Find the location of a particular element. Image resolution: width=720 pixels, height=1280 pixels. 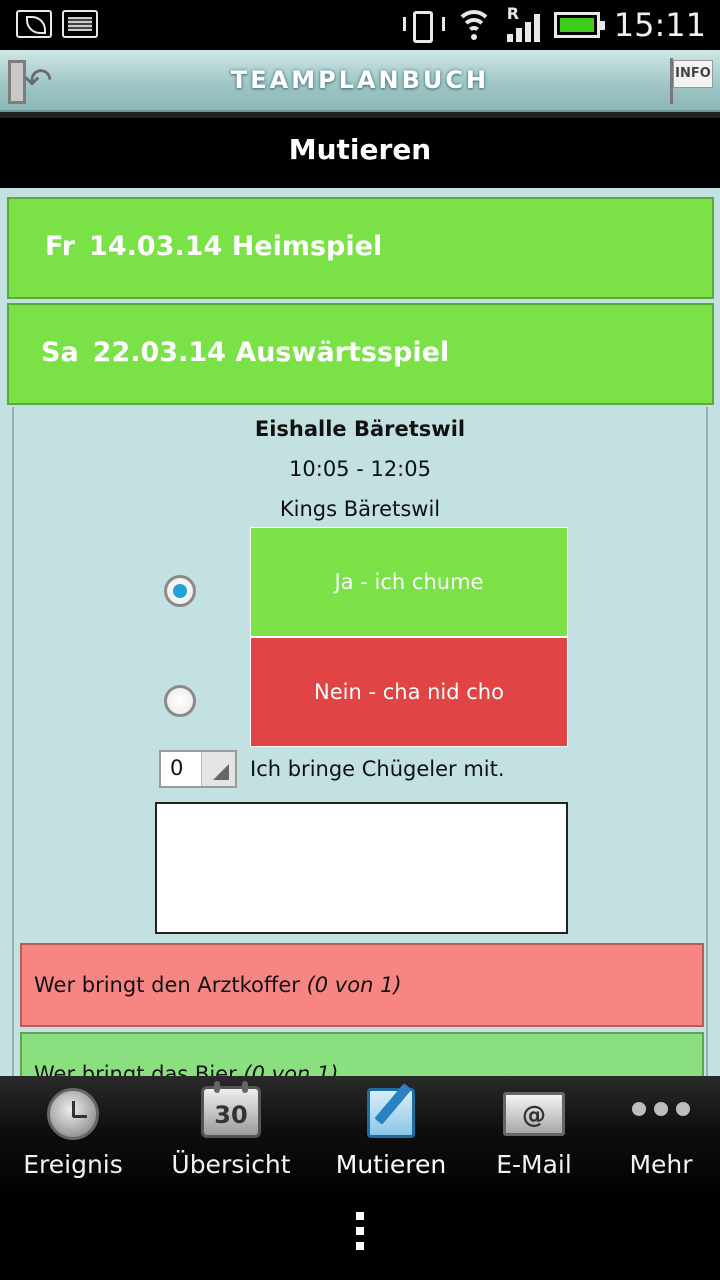

page-header: Mutieren is located at coordinates (360, 150).